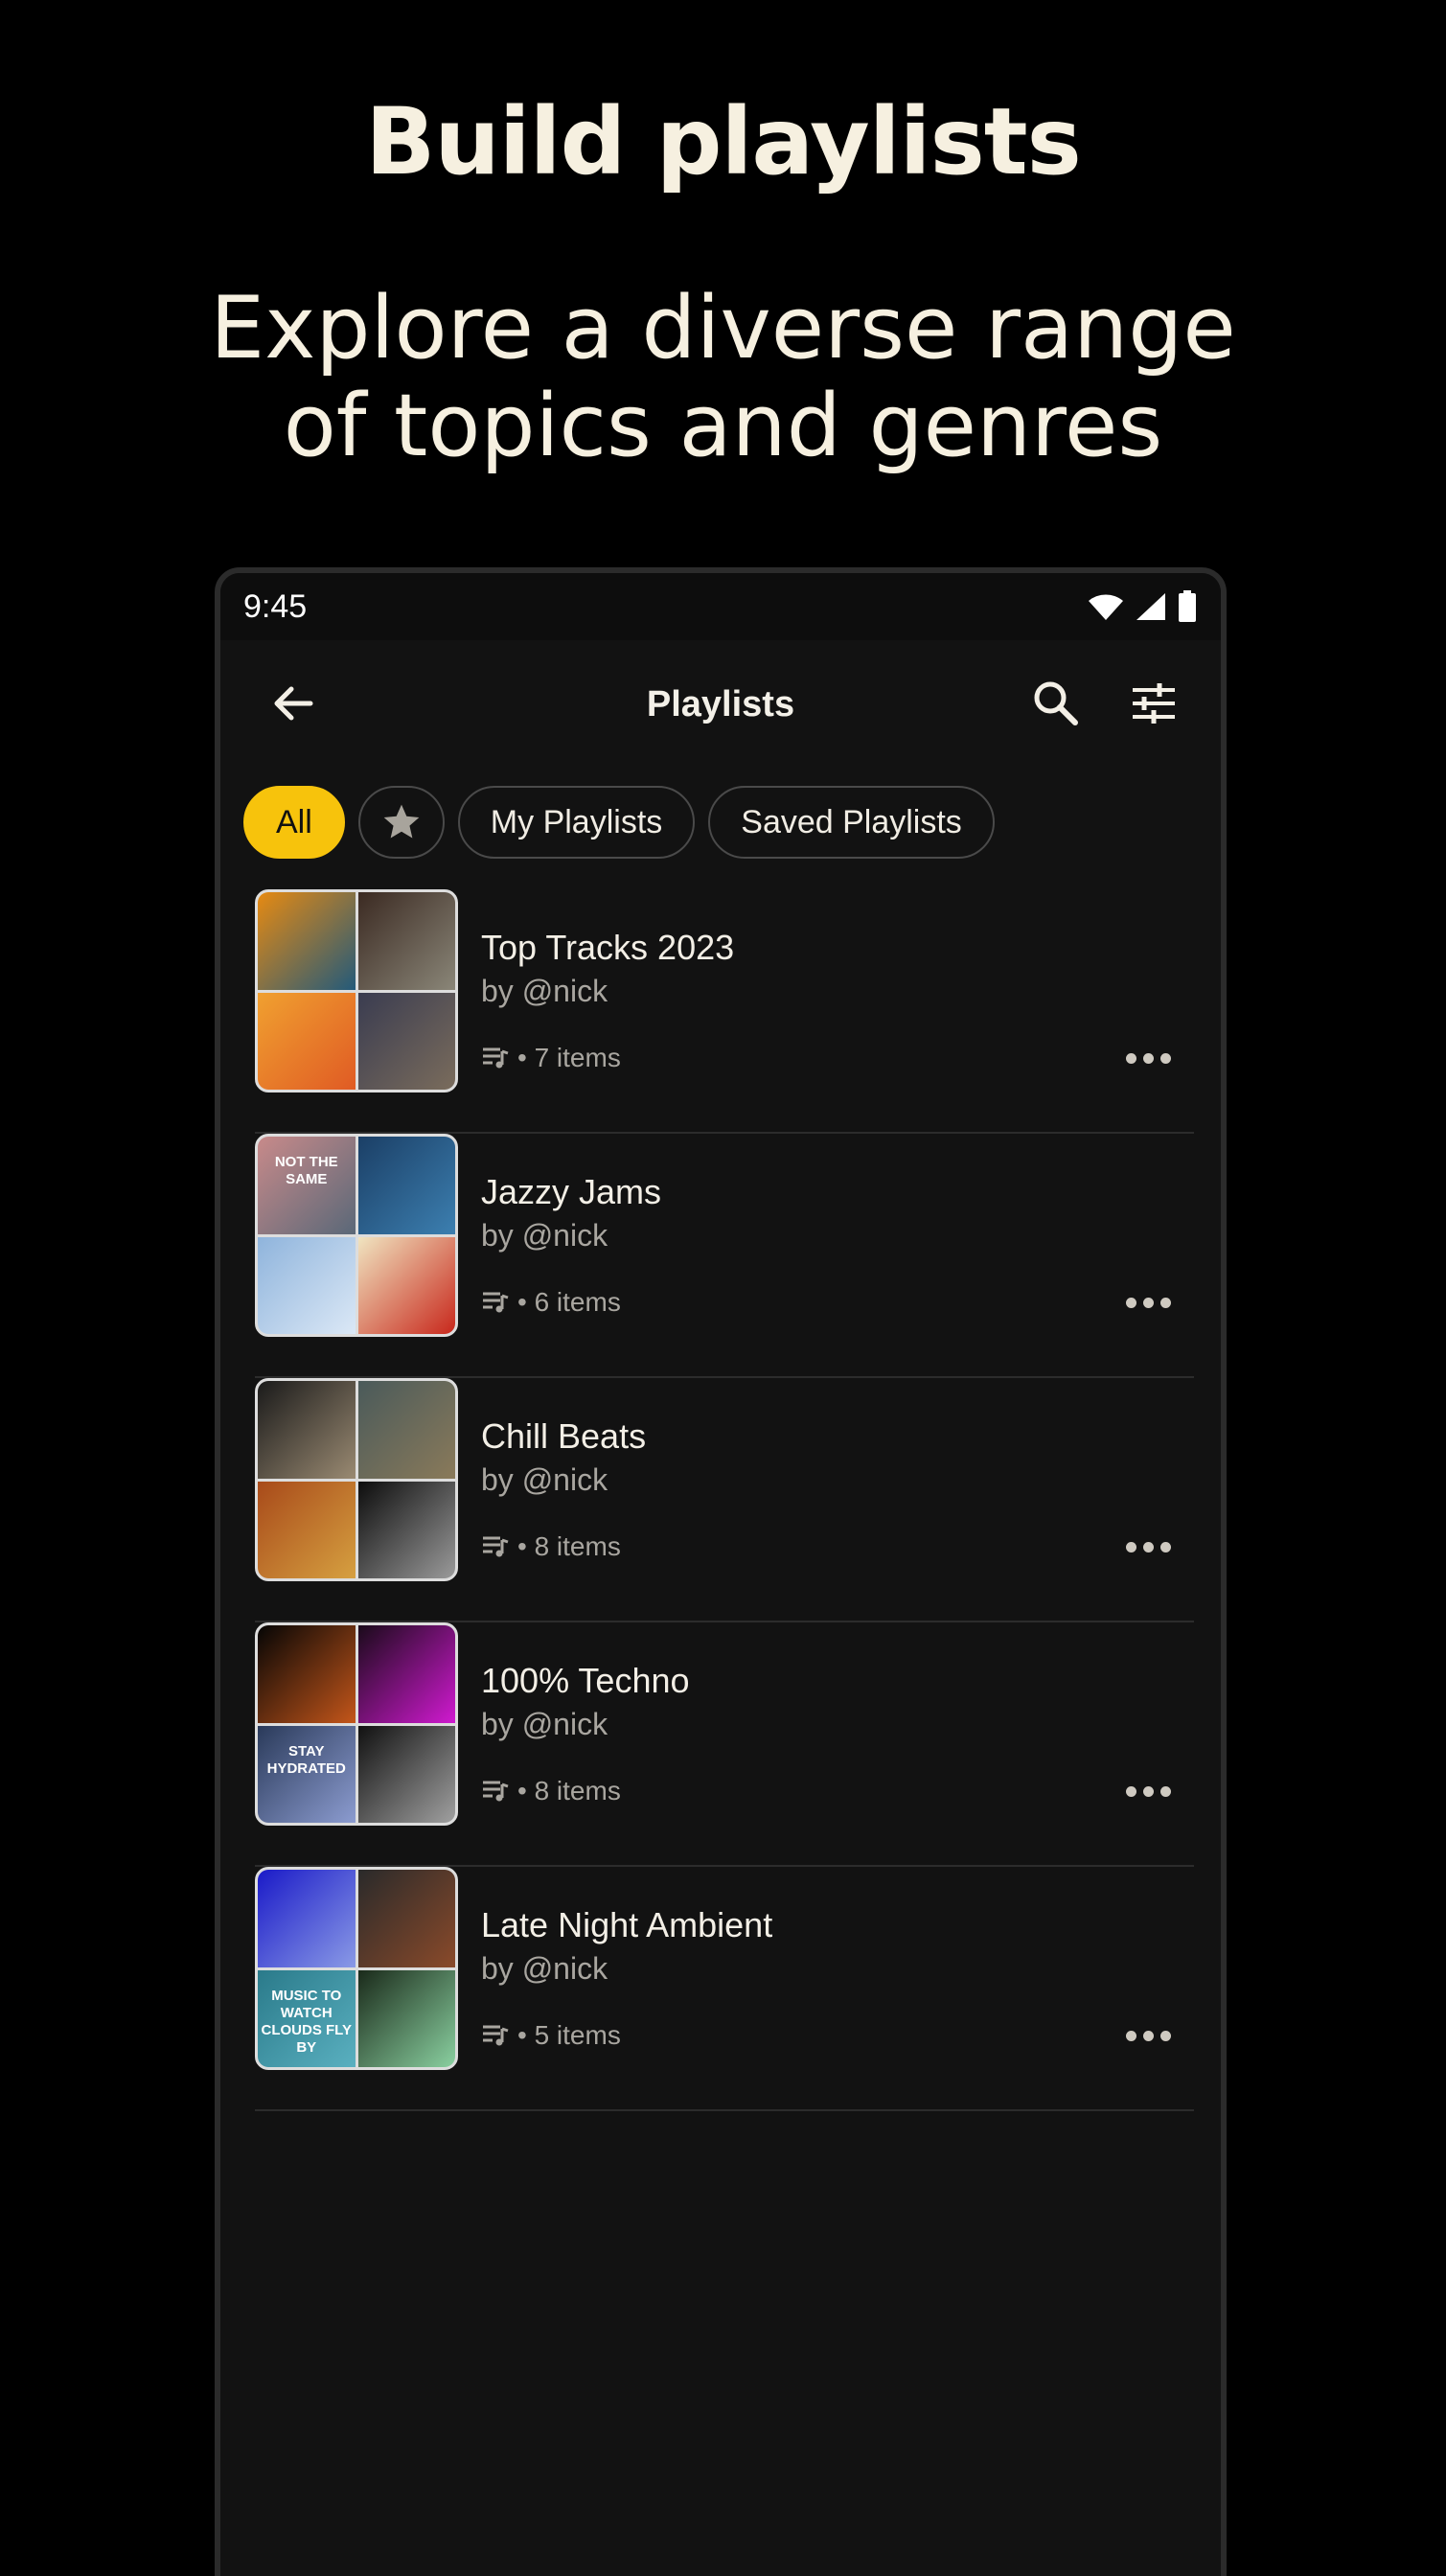 This screenshot has width=1446, height=2576. Describe the element at coordinates (720, 606) in the screenshot. I see `status-bar: 9:45` at that location.